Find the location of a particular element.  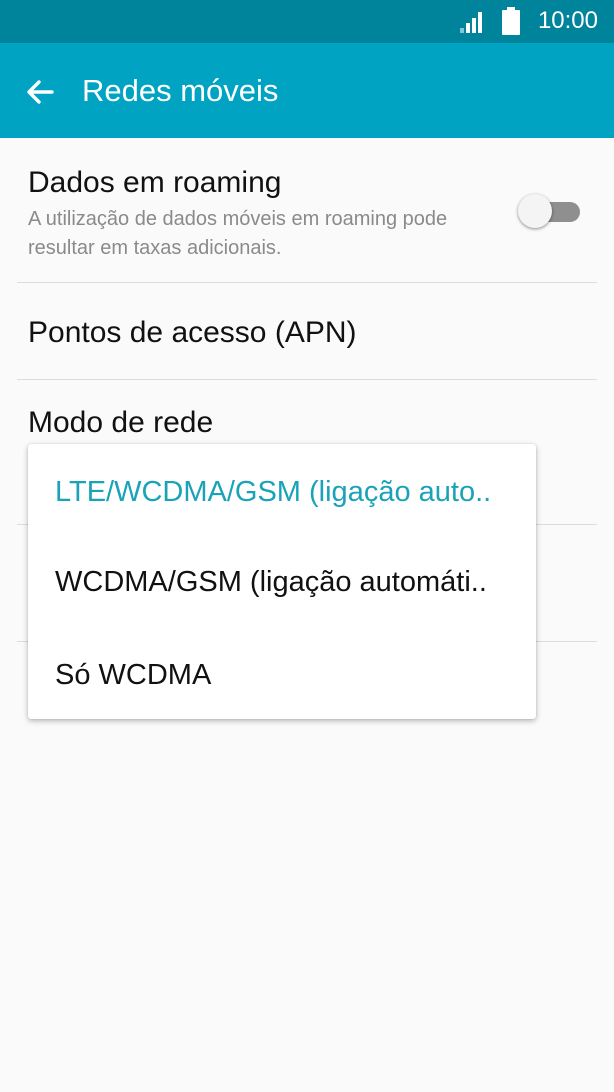

apn-title: Pontos de acesso (APN) is located at coordinates (192, 332).